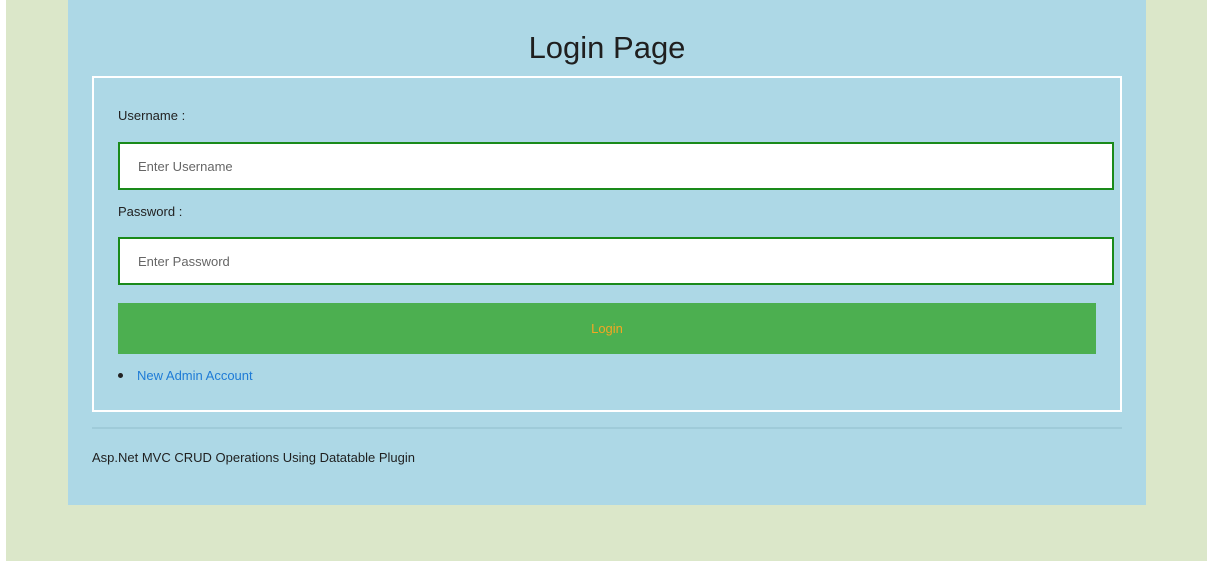 This screenshot has width=1213, height=565. I want to click on login-button: Login, so click(607, 328).